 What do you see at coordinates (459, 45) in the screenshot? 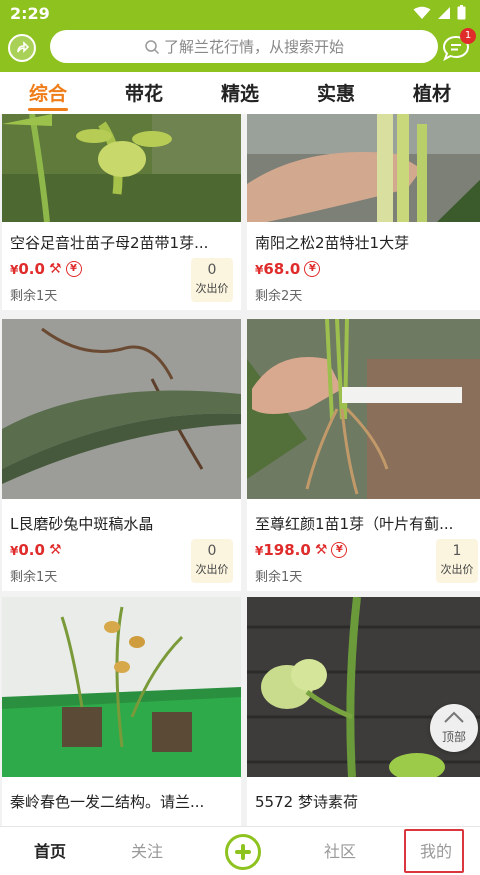
I see `message-icon: 1` at bounding box center [459, 45].